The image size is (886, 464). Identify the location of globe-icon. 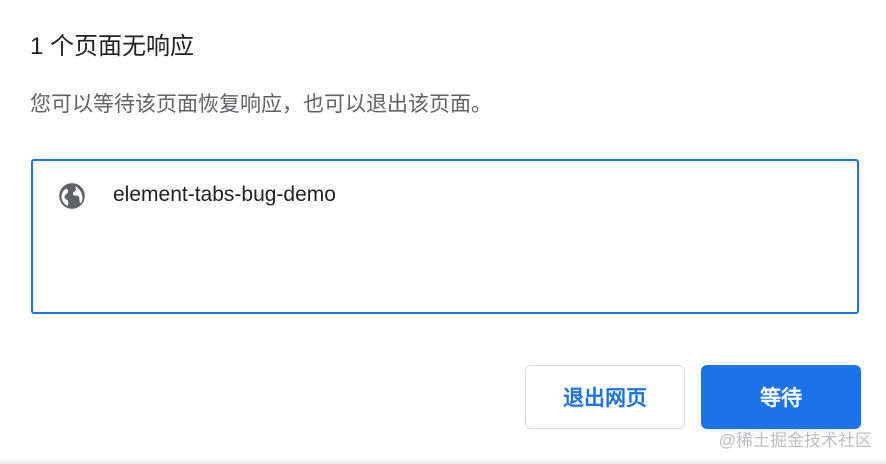
(72, 196).